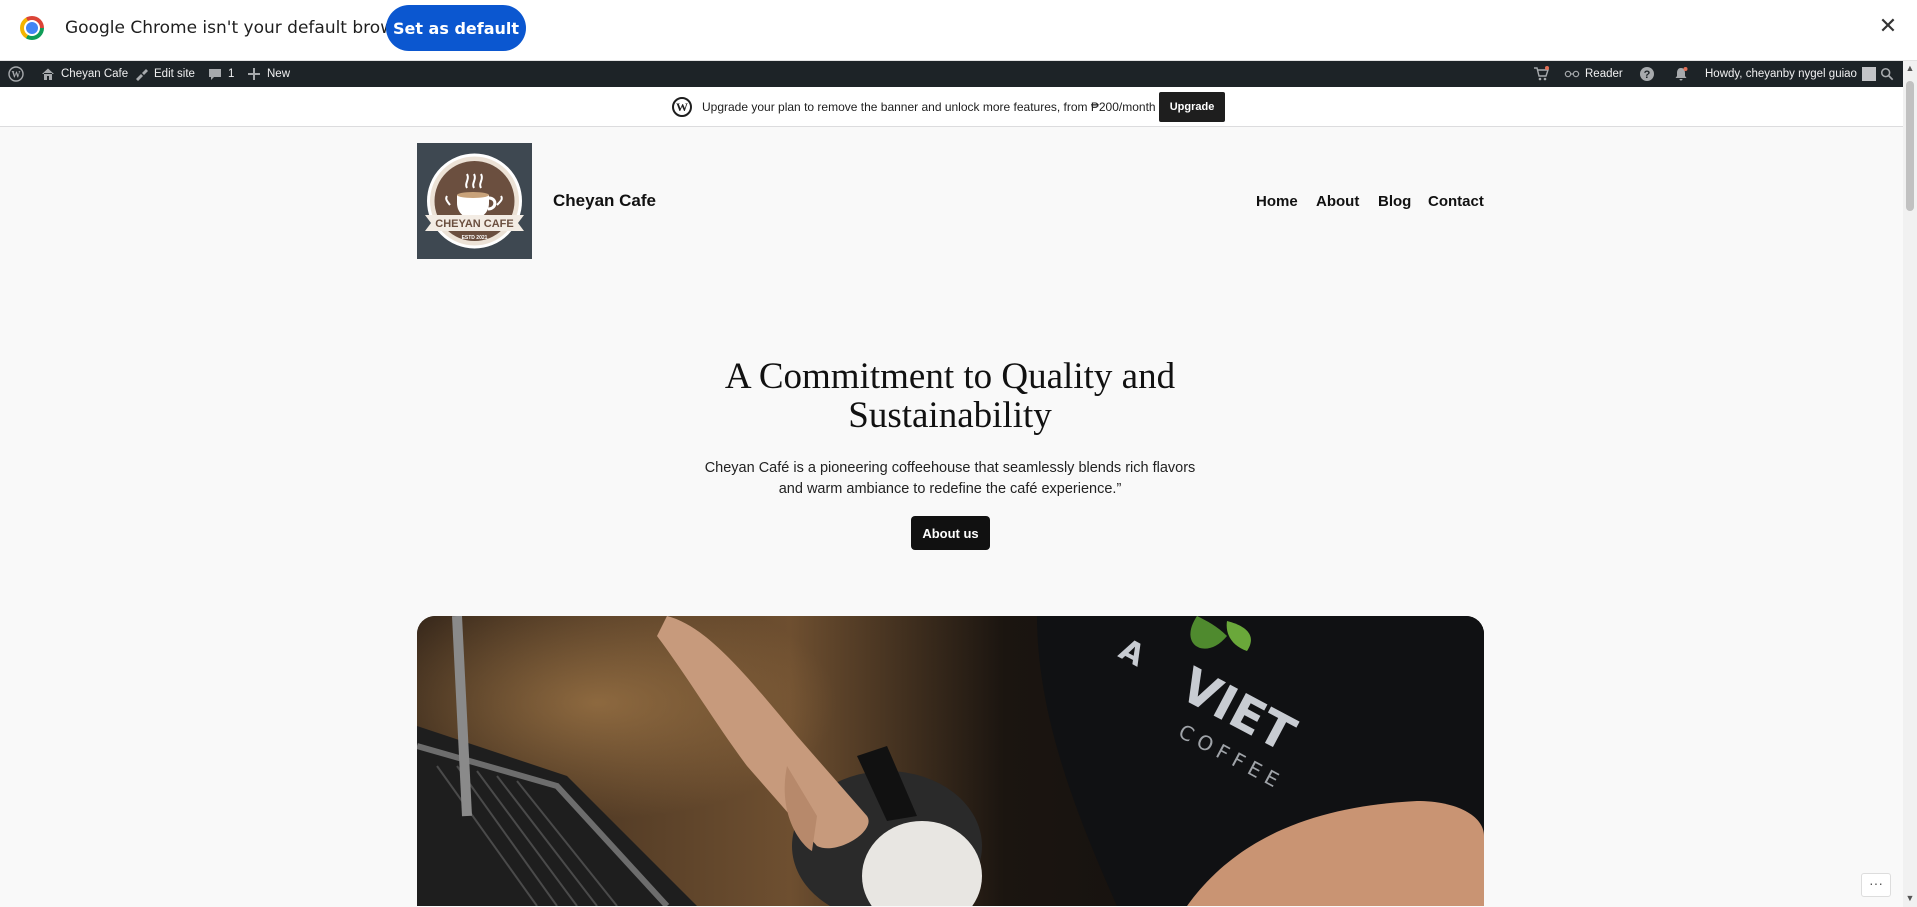 The image size is (1917, 907). What do you see at coordinates (1868, 74) in the screenshot?
I see `avatar` at bounding box center [1868, 74].